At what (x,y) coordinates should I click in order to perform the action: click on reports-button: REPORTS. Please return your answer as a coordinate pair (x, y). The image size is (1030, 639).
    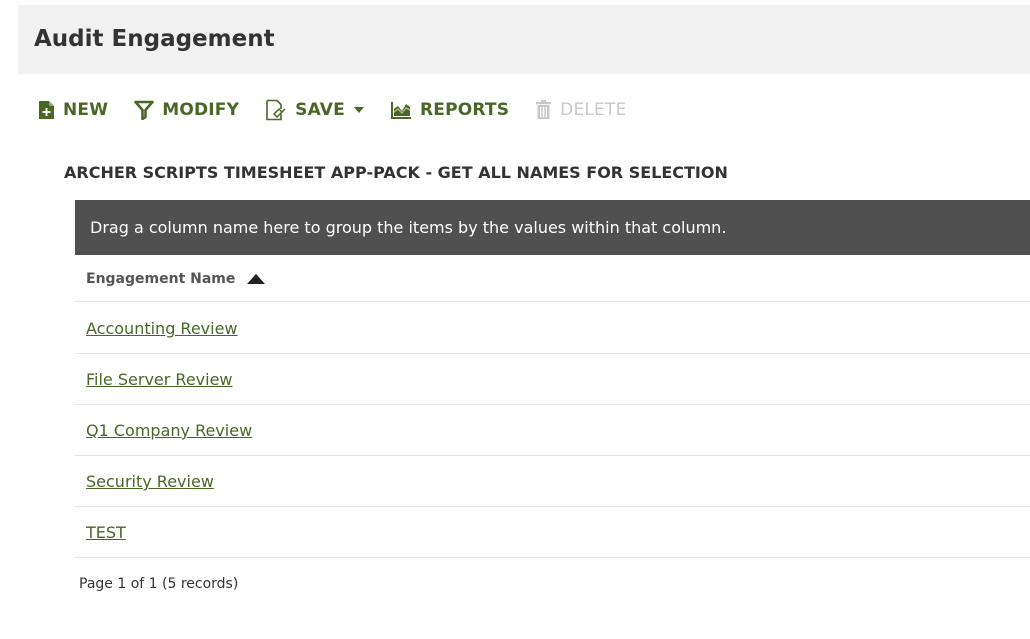
    Looking at the image, I should click on (449, 110).